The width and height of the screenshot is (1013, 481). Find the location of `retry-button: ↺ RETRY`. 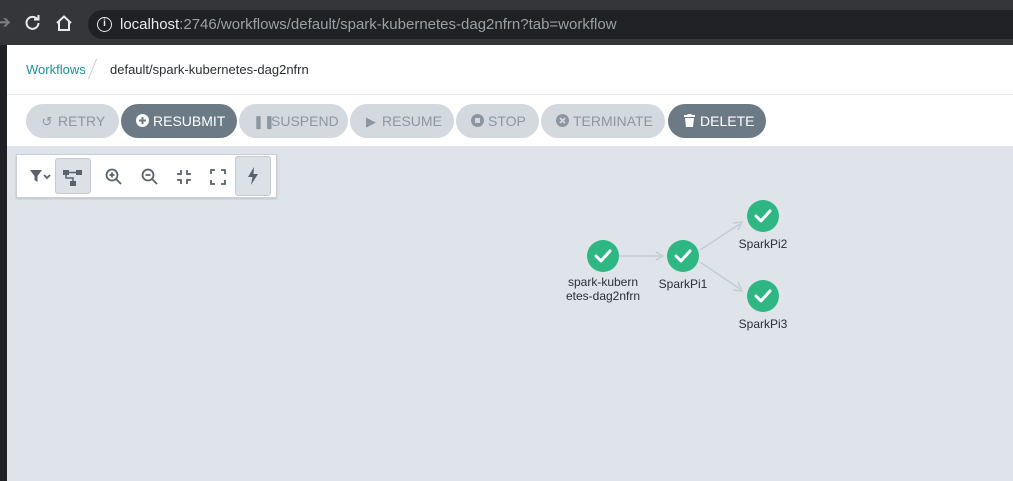

retry-button: ↺ RETRY is located at coordinates (72, 121).